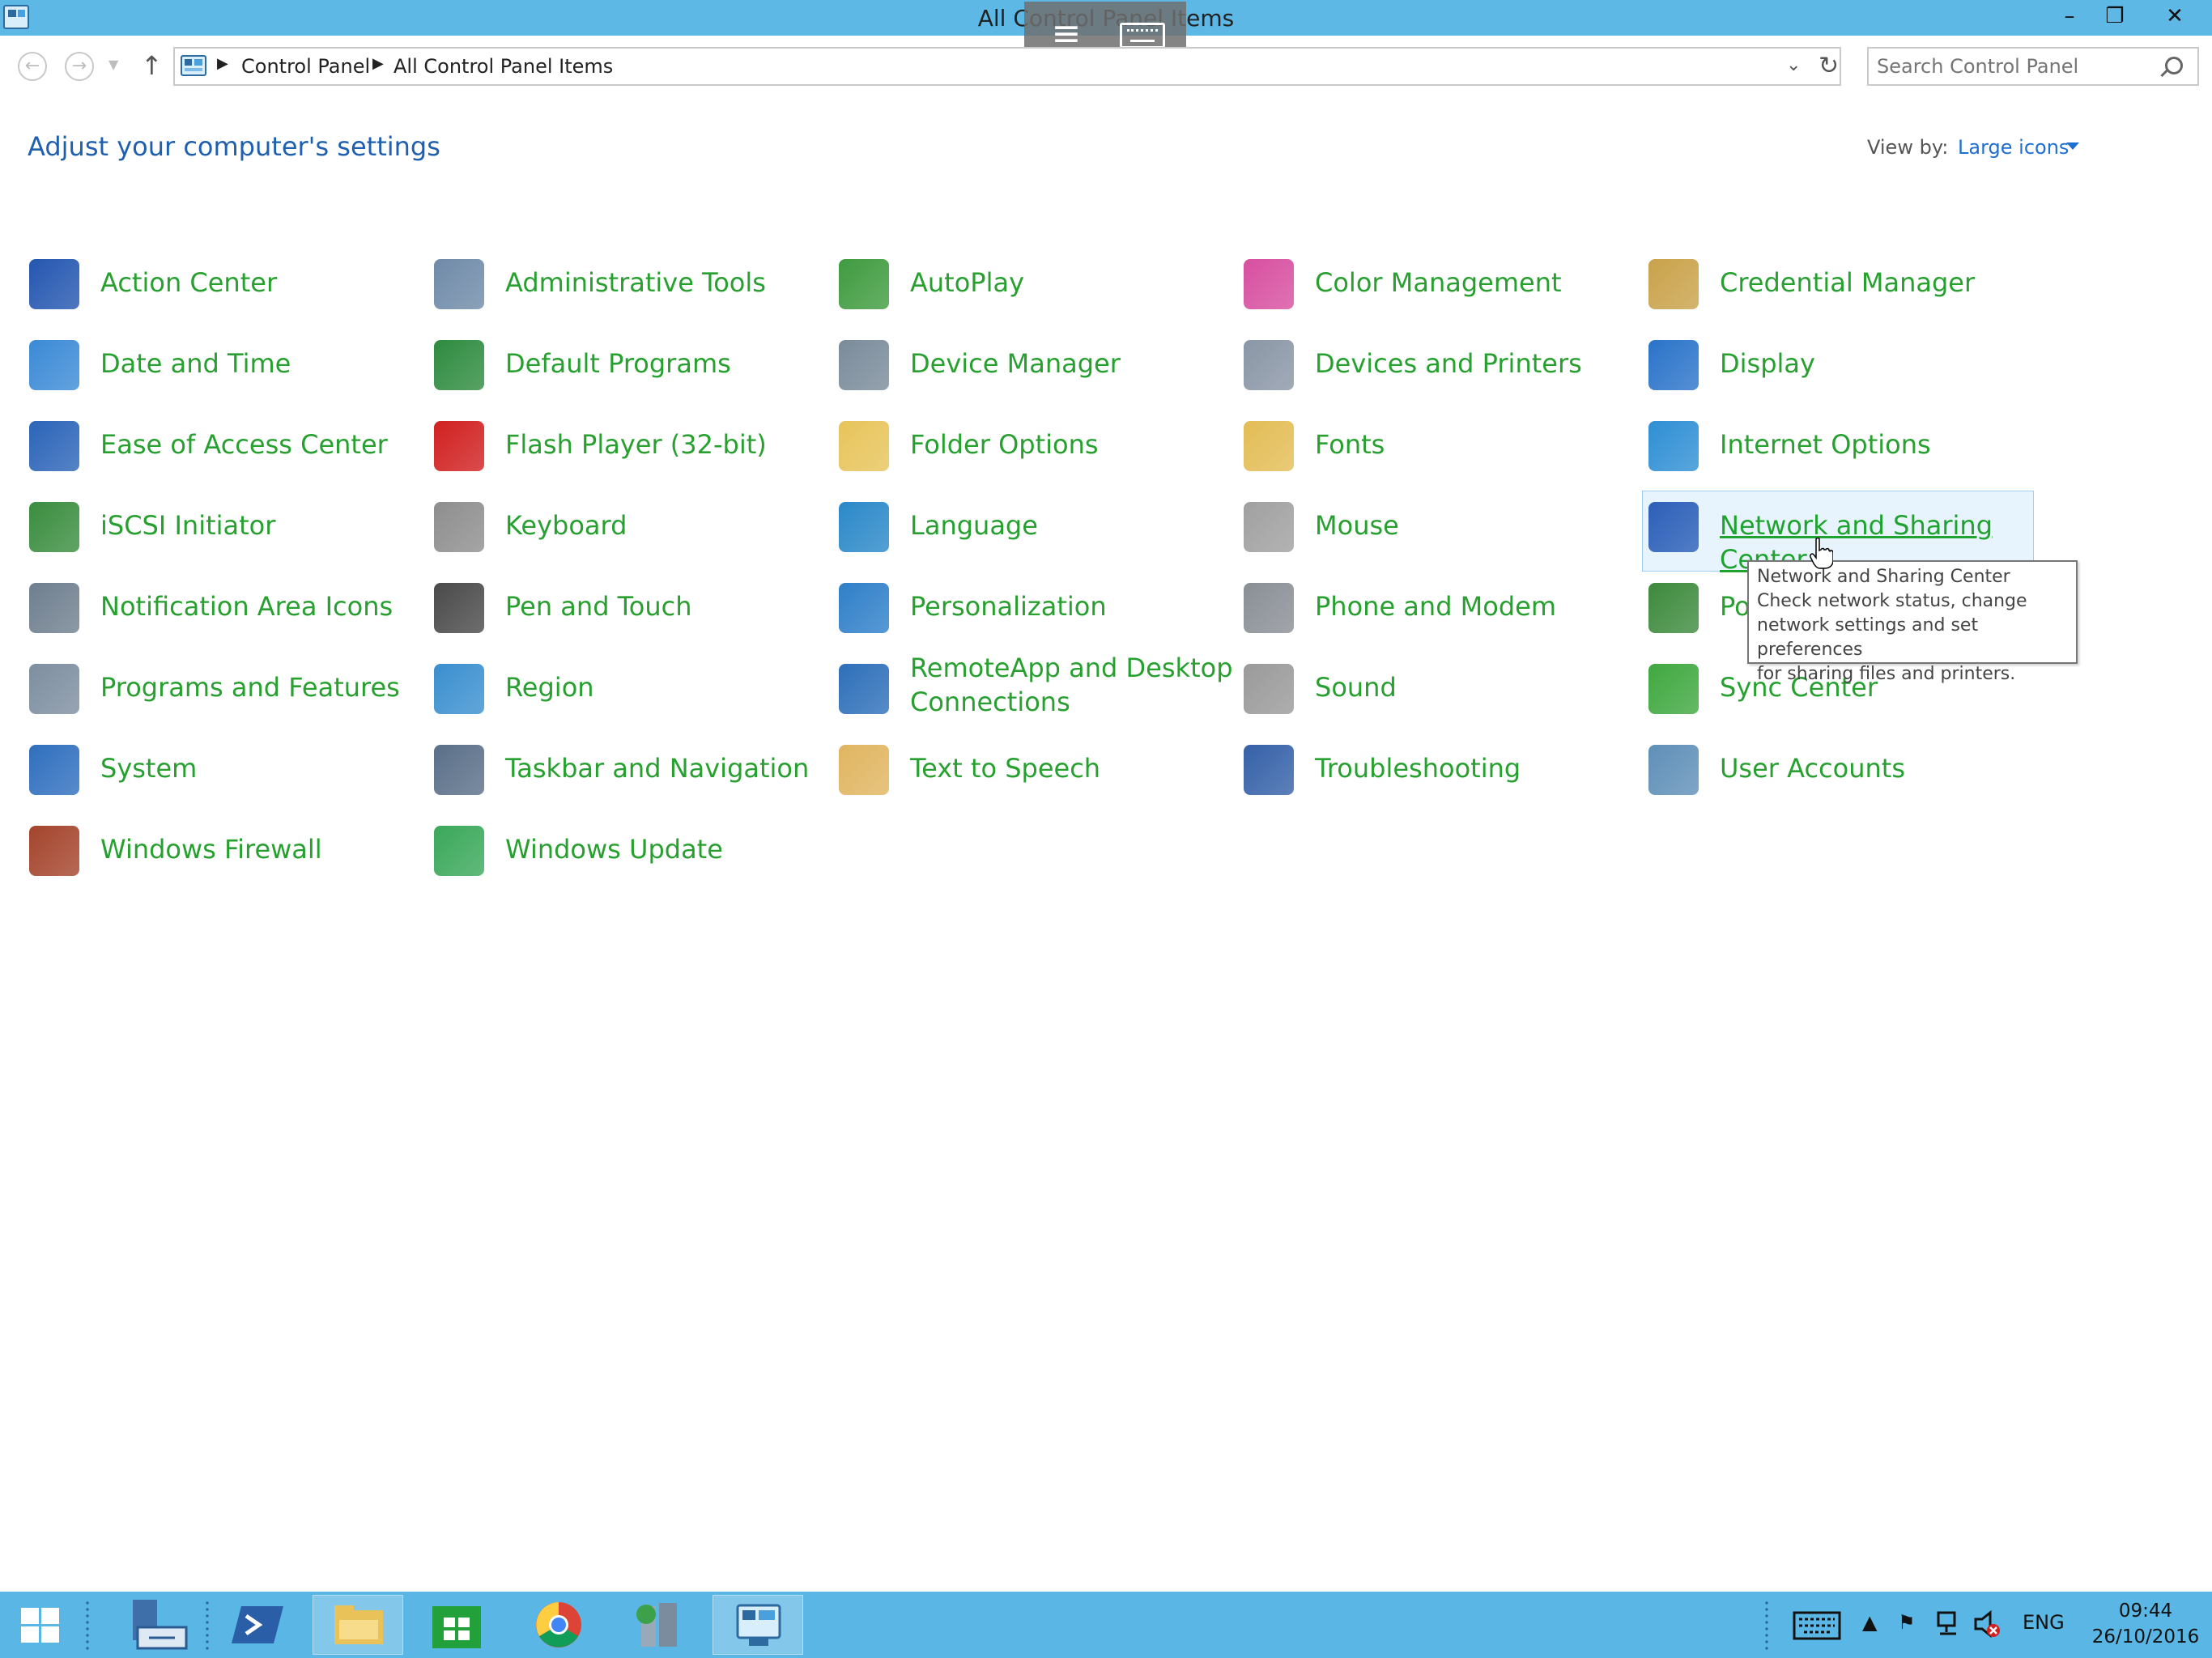  I want to click on control-panel-item-text-to-speech: Text to Speech, so click(1037, 769).